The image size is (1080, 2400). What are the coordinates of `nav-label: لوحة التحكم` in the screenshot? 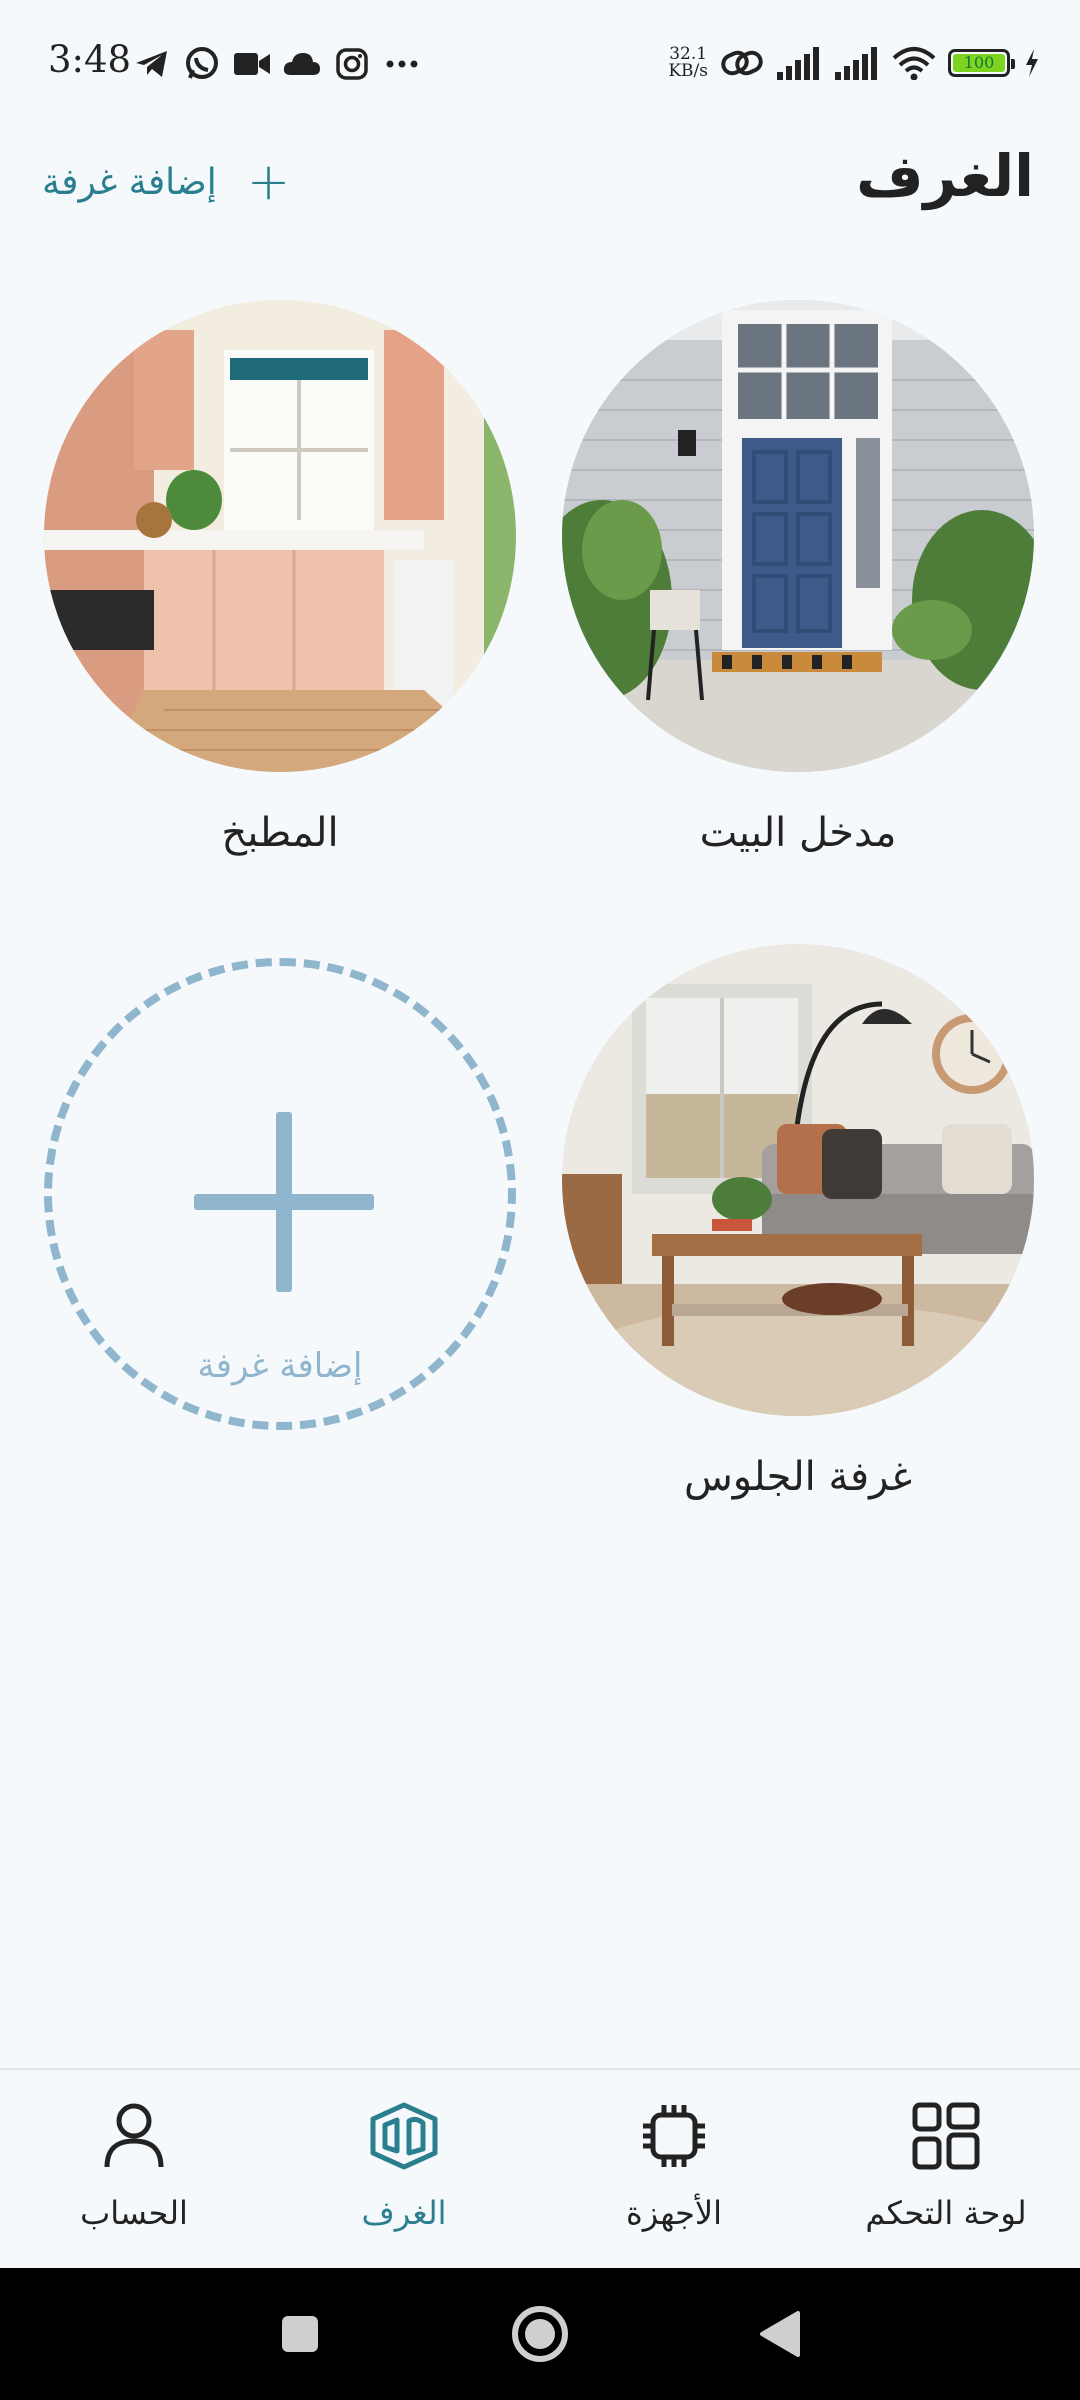 It's located at (946, 2213).